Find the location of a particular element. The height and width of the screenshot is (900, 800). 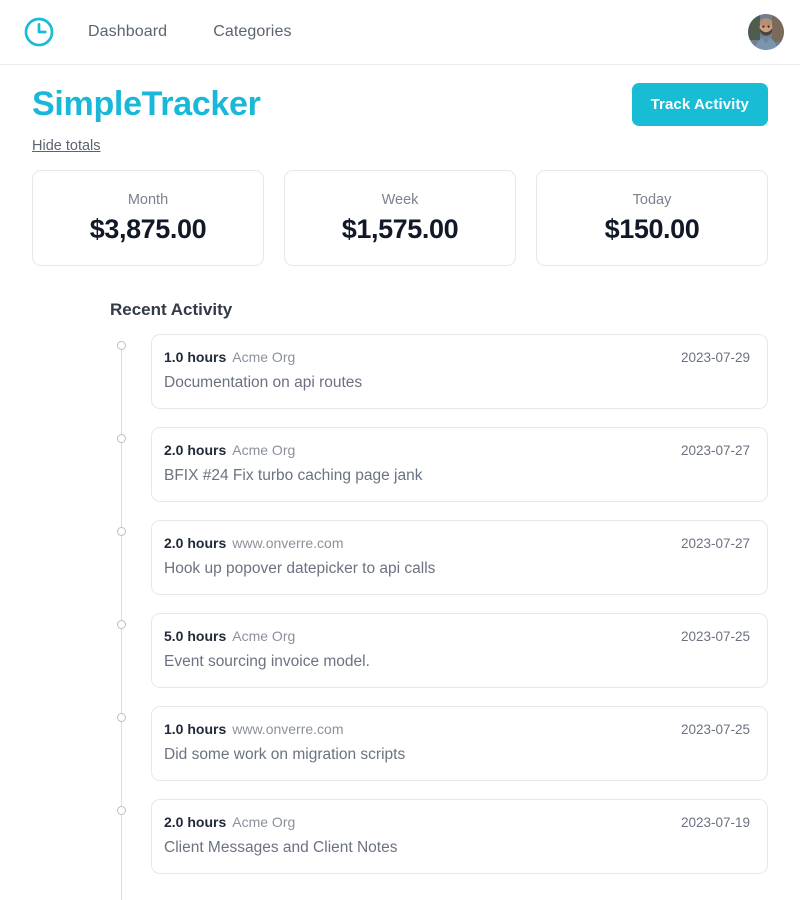

total-value-month: $3,875.00 is located at coordinates (148, 228).